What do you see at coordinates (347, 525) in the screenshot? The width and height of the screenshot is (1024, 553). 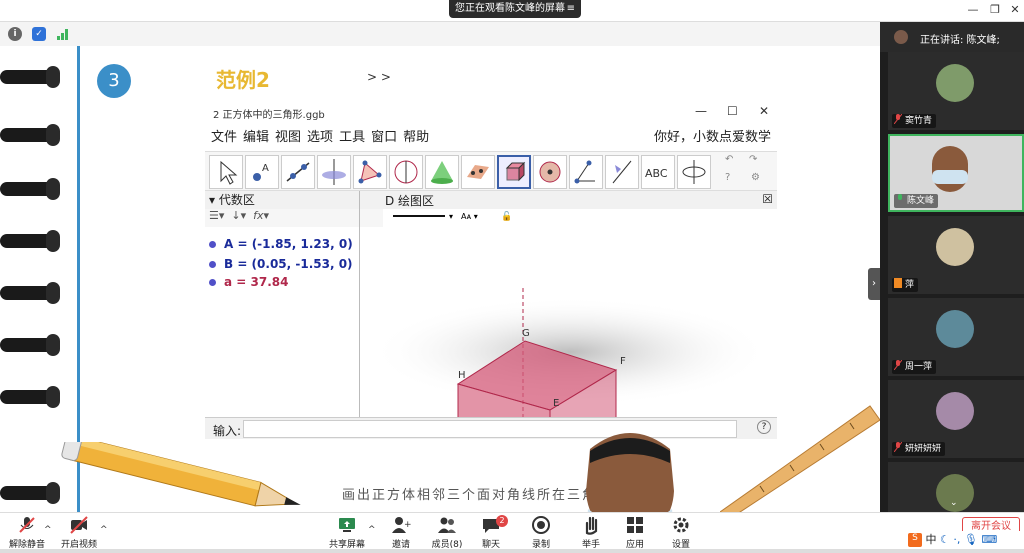 I see `share-screen-icon` at bounding box center [347, 525].